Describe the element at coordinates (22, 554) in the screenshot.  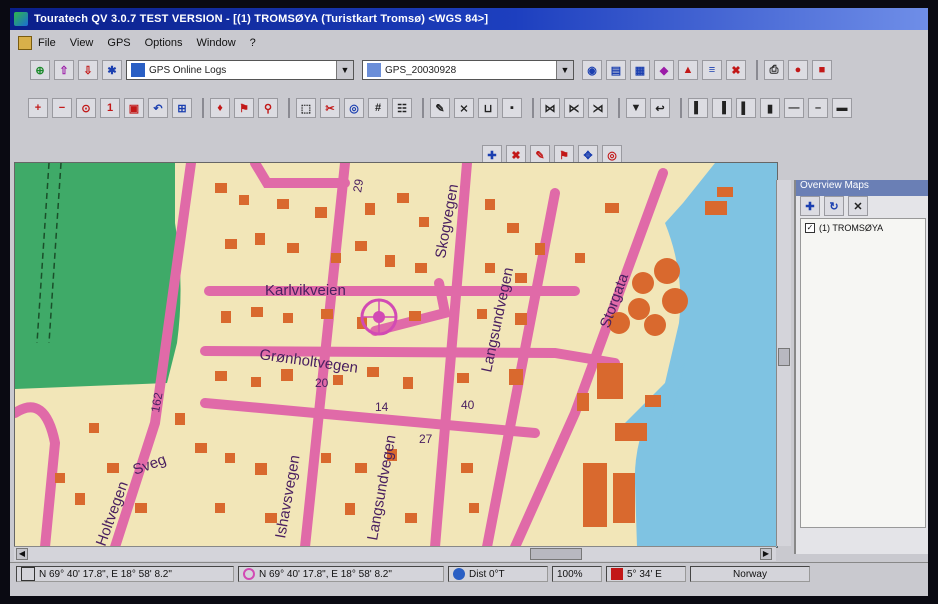
I see `scroll-left-arrow-icon: ◀` at that location.